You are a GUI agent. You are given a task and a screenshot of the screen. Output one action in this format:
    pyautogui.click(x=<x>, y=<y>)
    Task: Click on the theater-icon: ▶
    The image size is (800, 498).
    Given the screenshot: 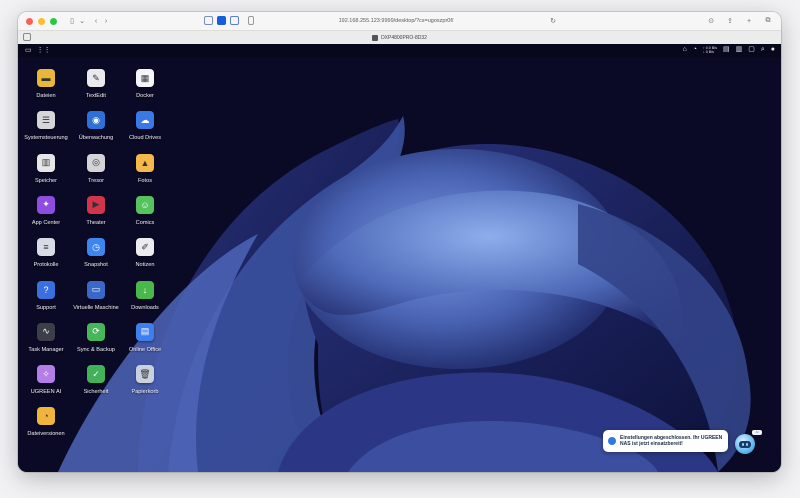 What is the action you would take?
    pyautogui.click(x=96, y=204)
    